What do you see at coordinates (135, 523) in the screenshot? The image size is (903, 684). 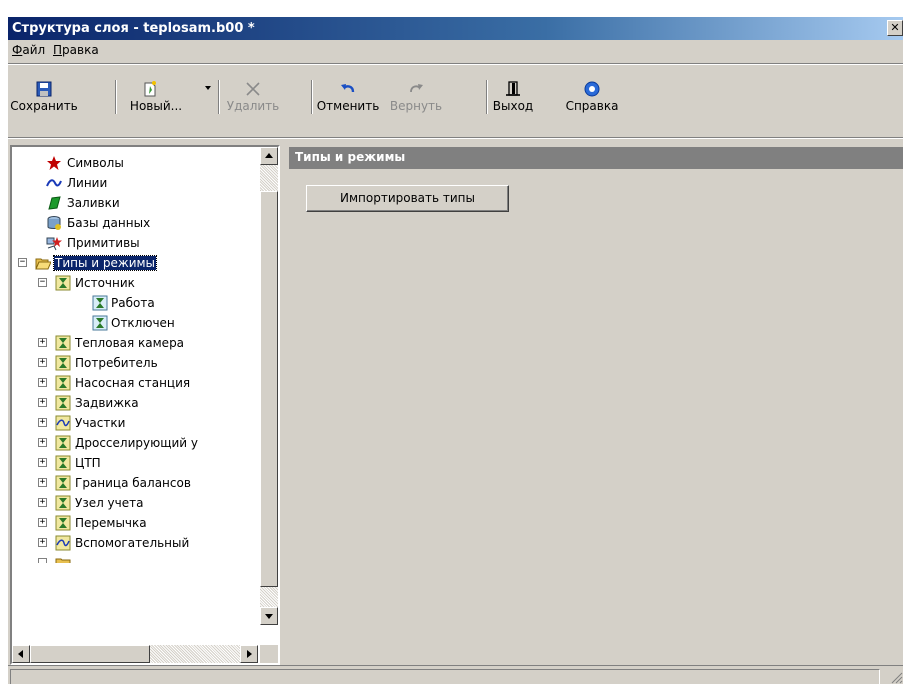 I see `tree-item-jumper: + Перемычка` at bounding box center [135, 523].